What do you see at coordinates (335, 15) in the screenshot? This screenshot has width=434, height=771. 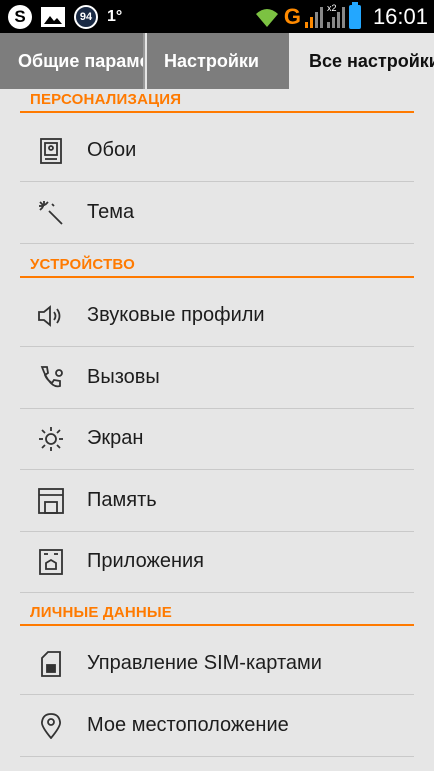 I see `signal-strength-secondary-icon: x2` at bounding box center [335, 15].